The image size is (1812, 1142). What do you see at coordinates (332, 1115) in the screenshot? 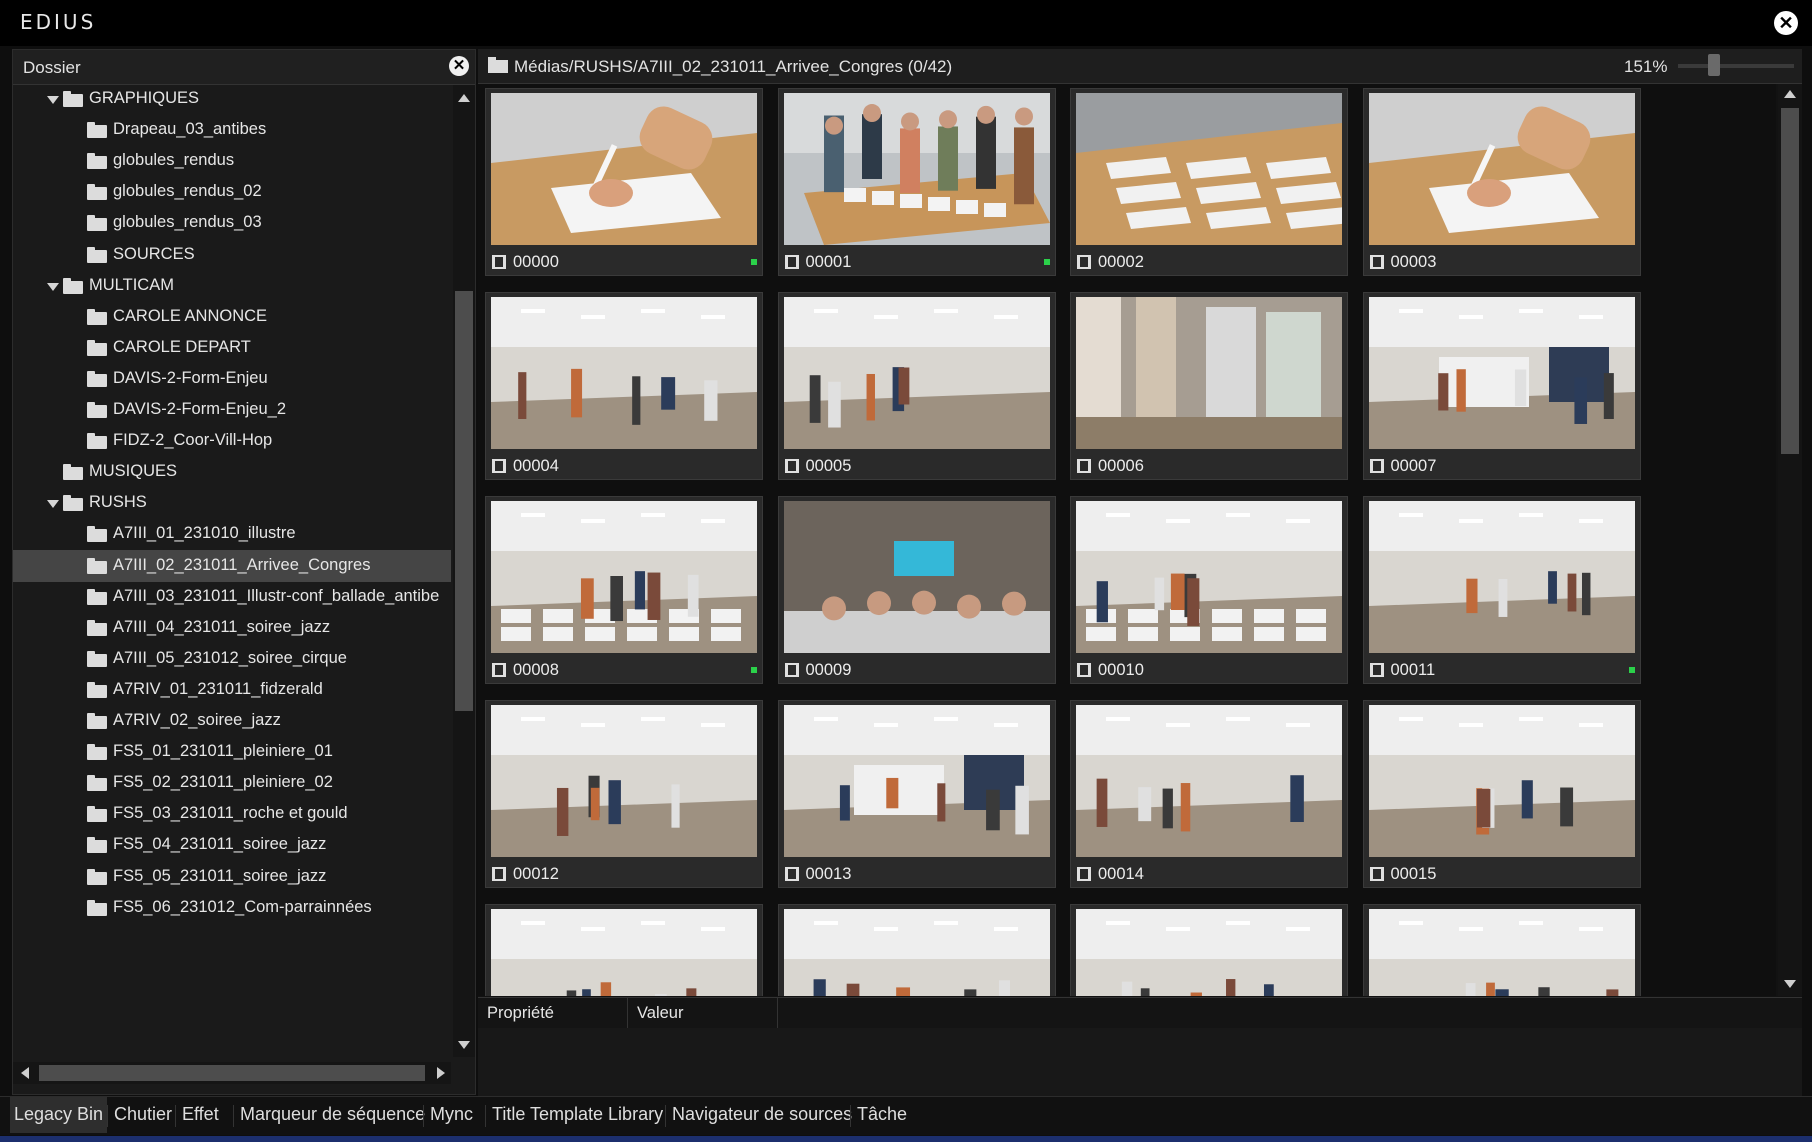
I see `panel-tab: Marqueur de séquence` at bounding box center [332, 1115].